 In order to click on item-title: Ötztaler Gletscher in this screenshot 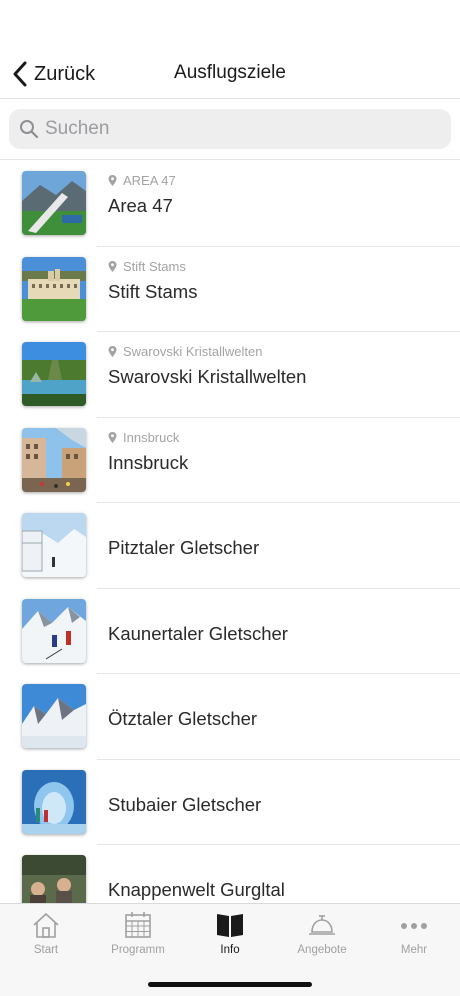, I will do `click(183, 718)`.